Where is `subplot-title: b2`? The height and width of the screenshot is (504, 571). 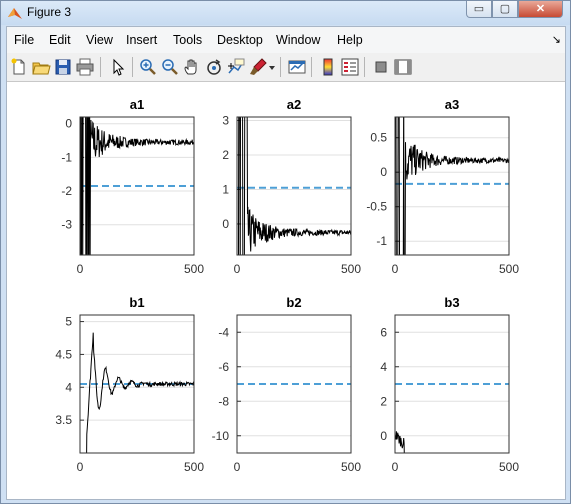
subplot-title: b2 is located at coordinates (293, 302).